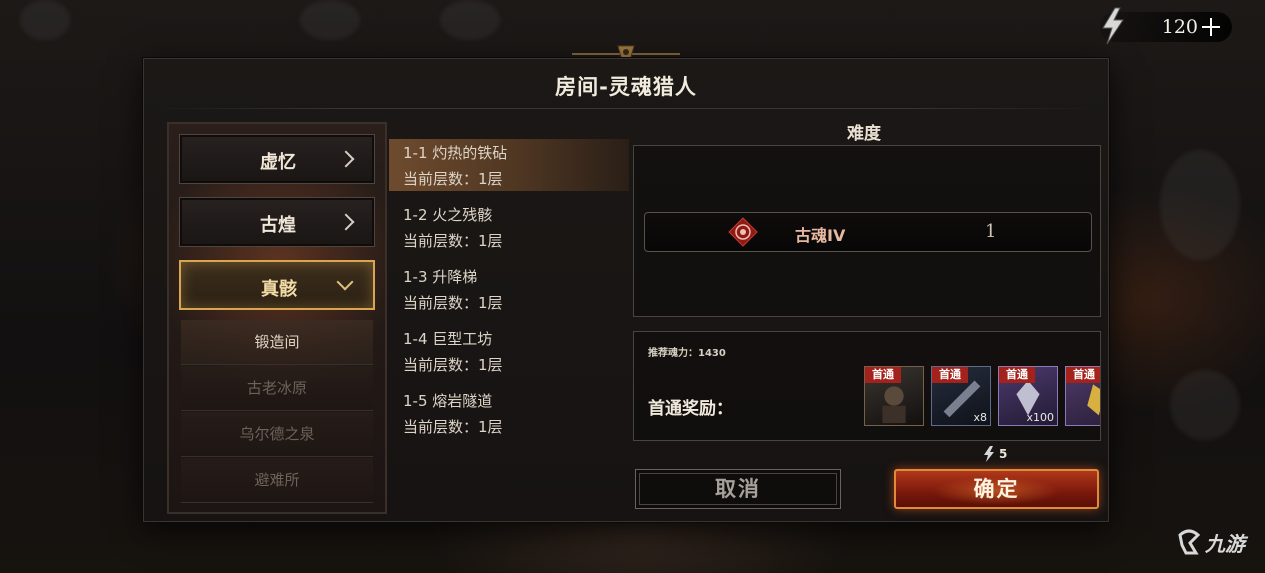  What do you see at coordinates (961, 396) in the screenshot?
I see `reward-item: 首通 x8` at bounding box center [961, 396].